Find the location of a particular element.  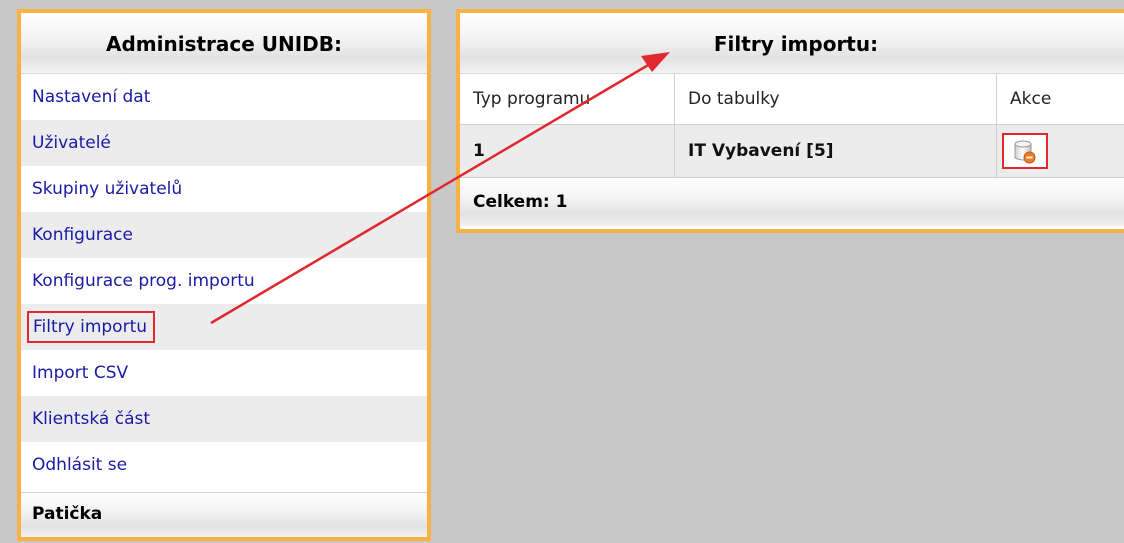

sidebar-item-uzivatele: Uživatelé is located at coordinates (224, 143).